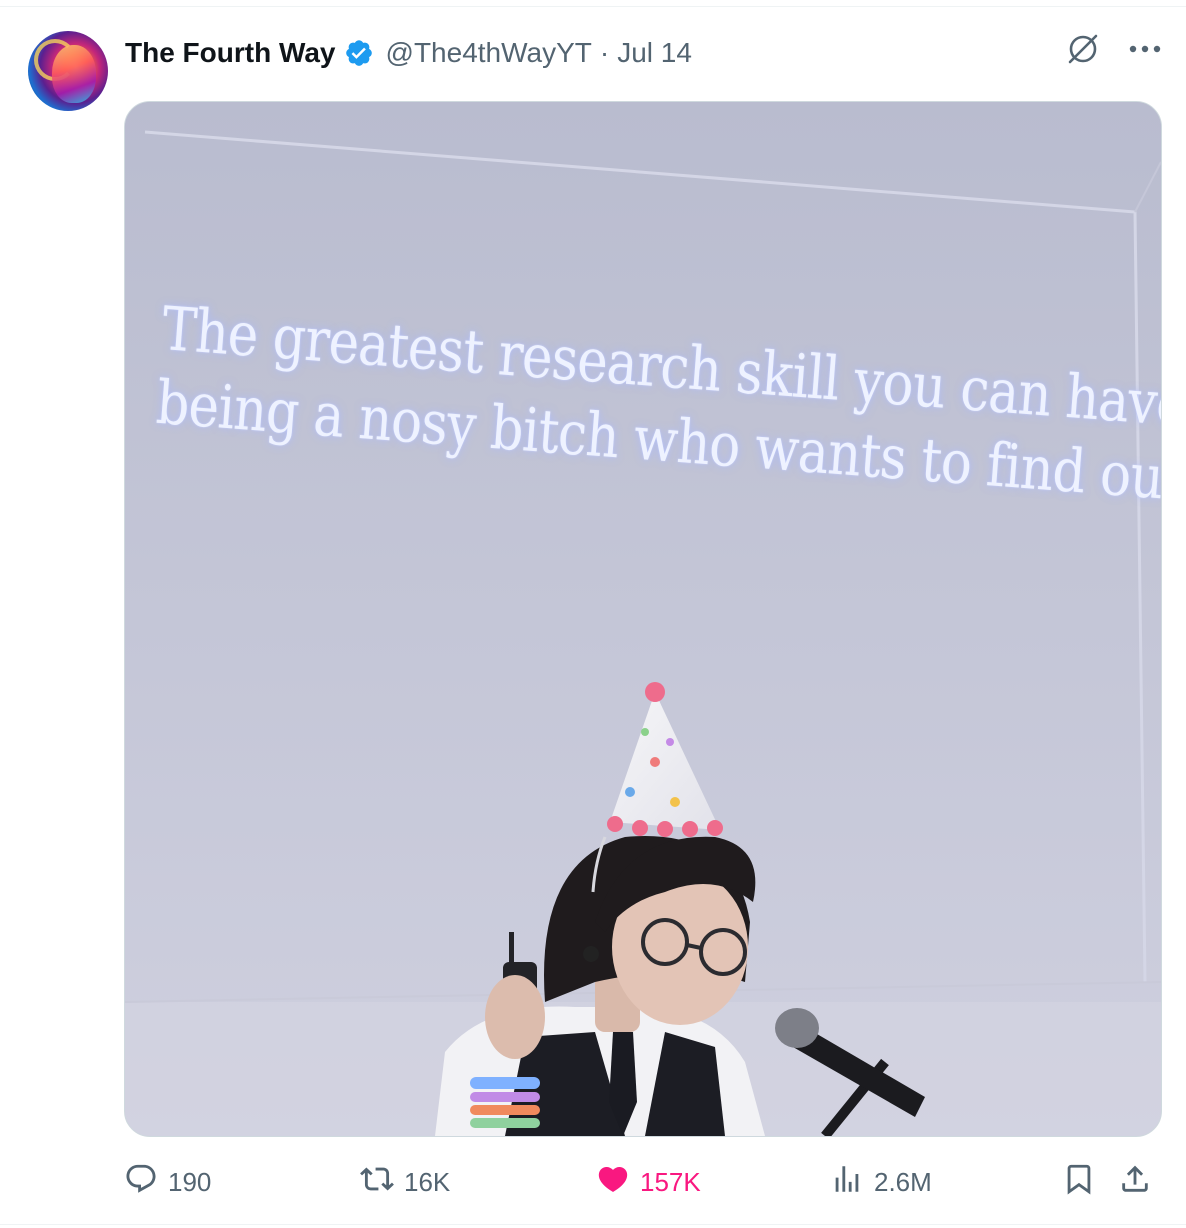 Image resolution: width=1186 pixels, height=1228 pixels. What do you see at coordinates (1113, 49) in the screenshot?
I see `header-actions` at bounding box center [1113, 49].